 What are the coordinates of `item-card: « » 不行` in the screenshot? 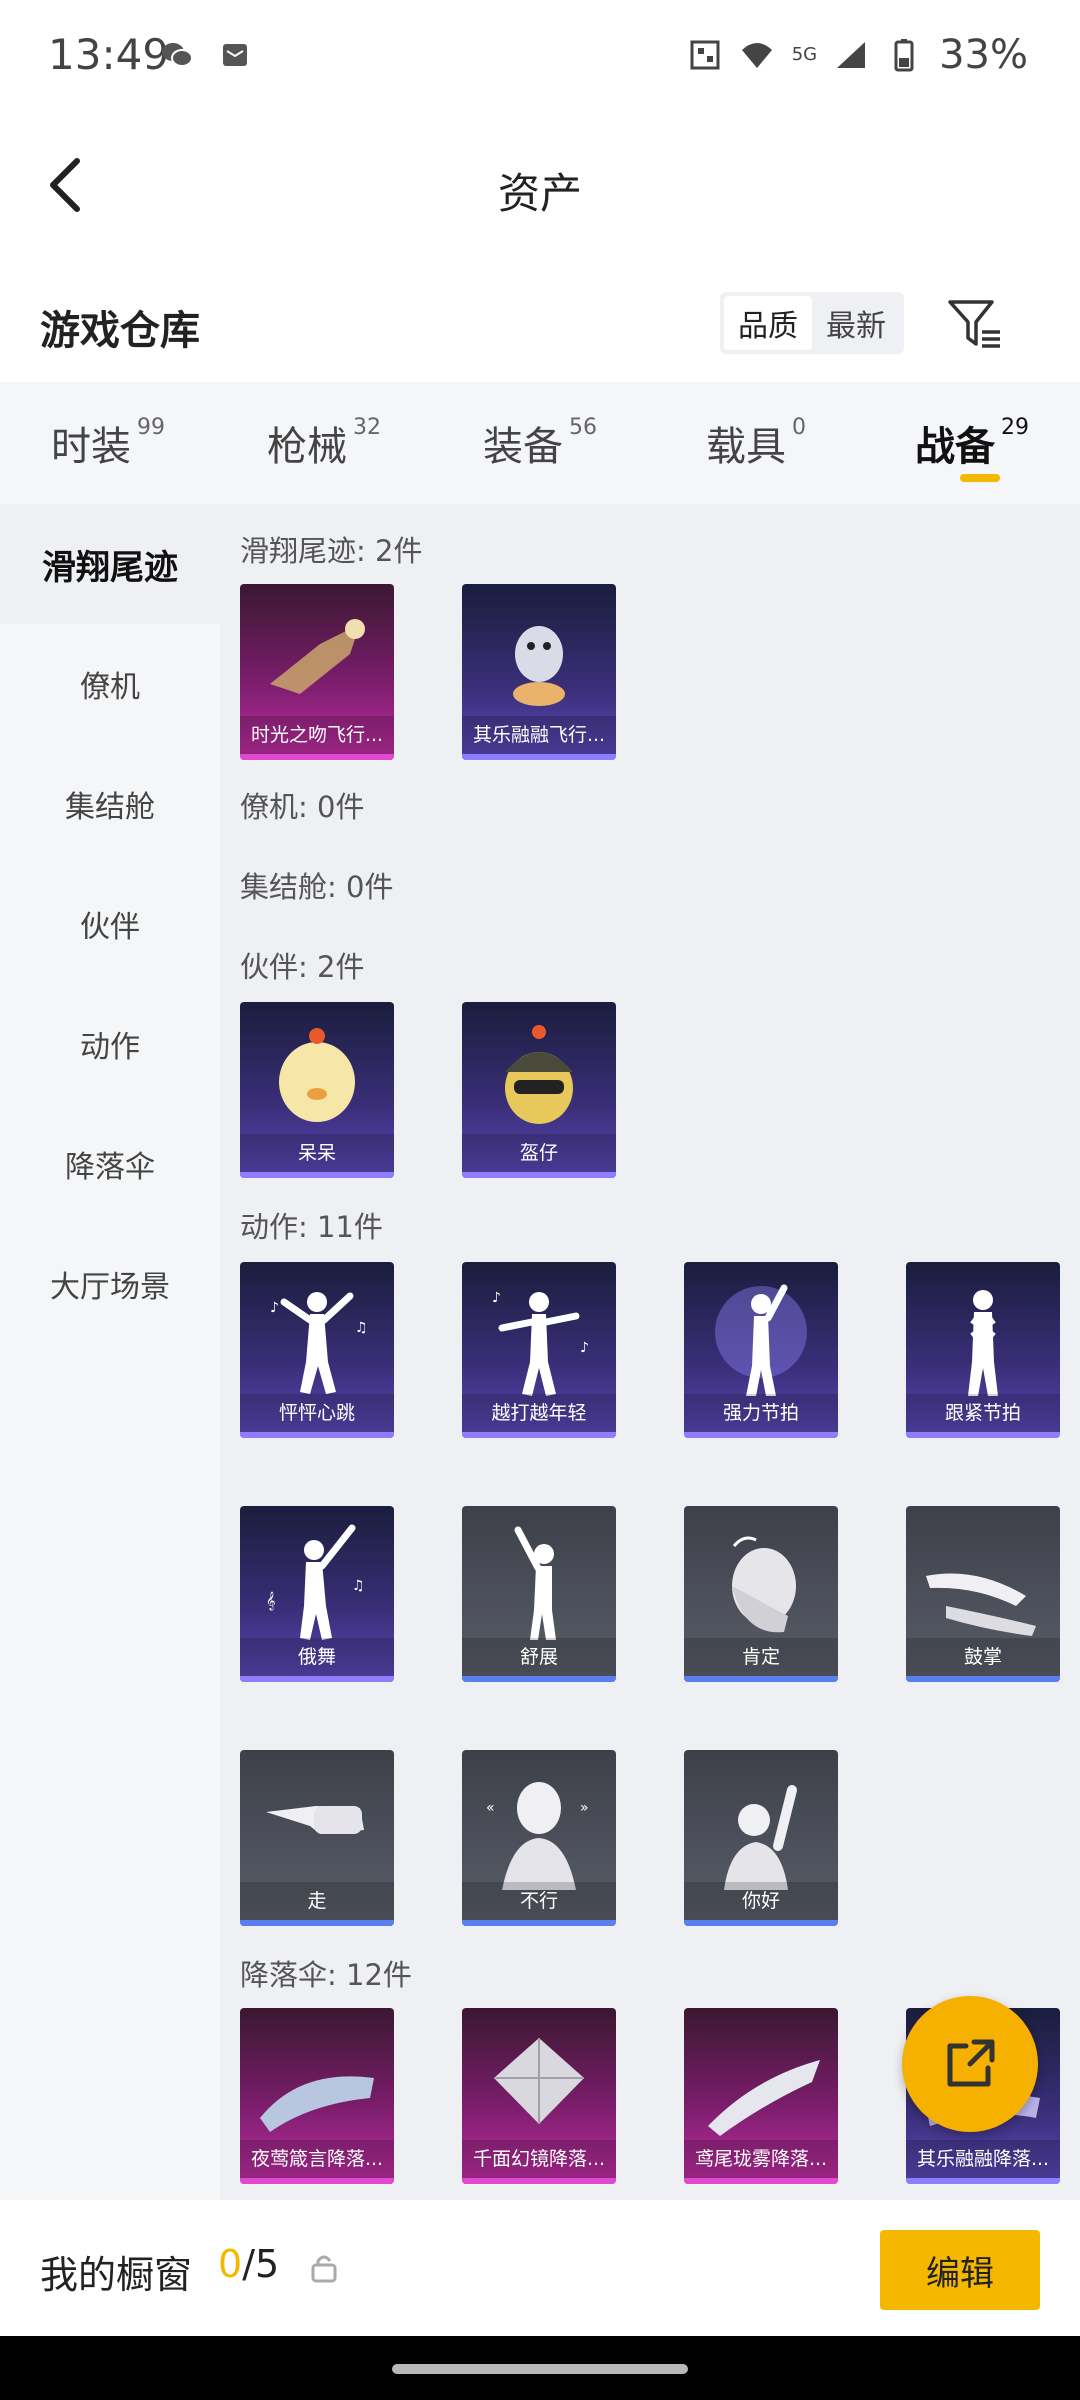 It's located at (539, 1838).